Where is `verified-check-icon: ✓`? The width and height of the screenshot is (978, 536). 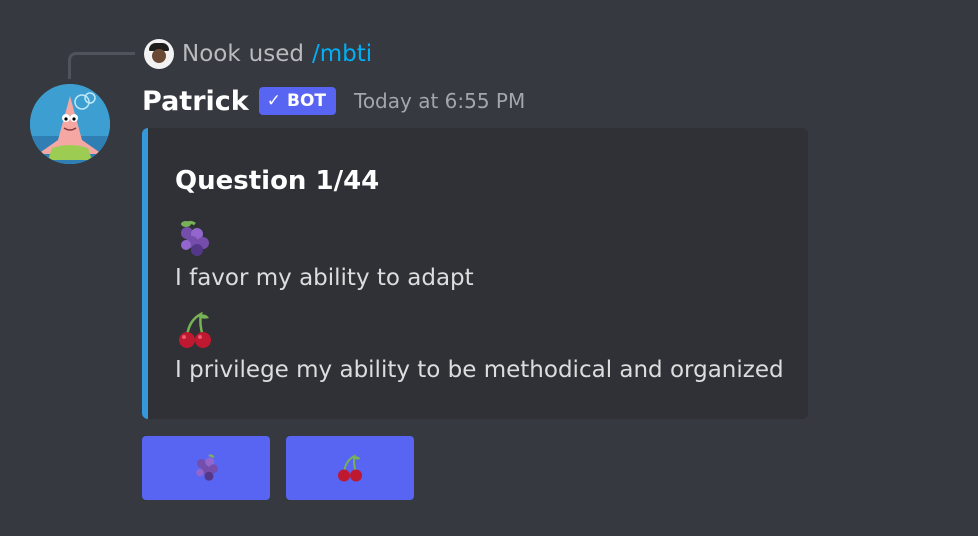 verified-check-icon: ✓ is located at coordinates (273, 101).